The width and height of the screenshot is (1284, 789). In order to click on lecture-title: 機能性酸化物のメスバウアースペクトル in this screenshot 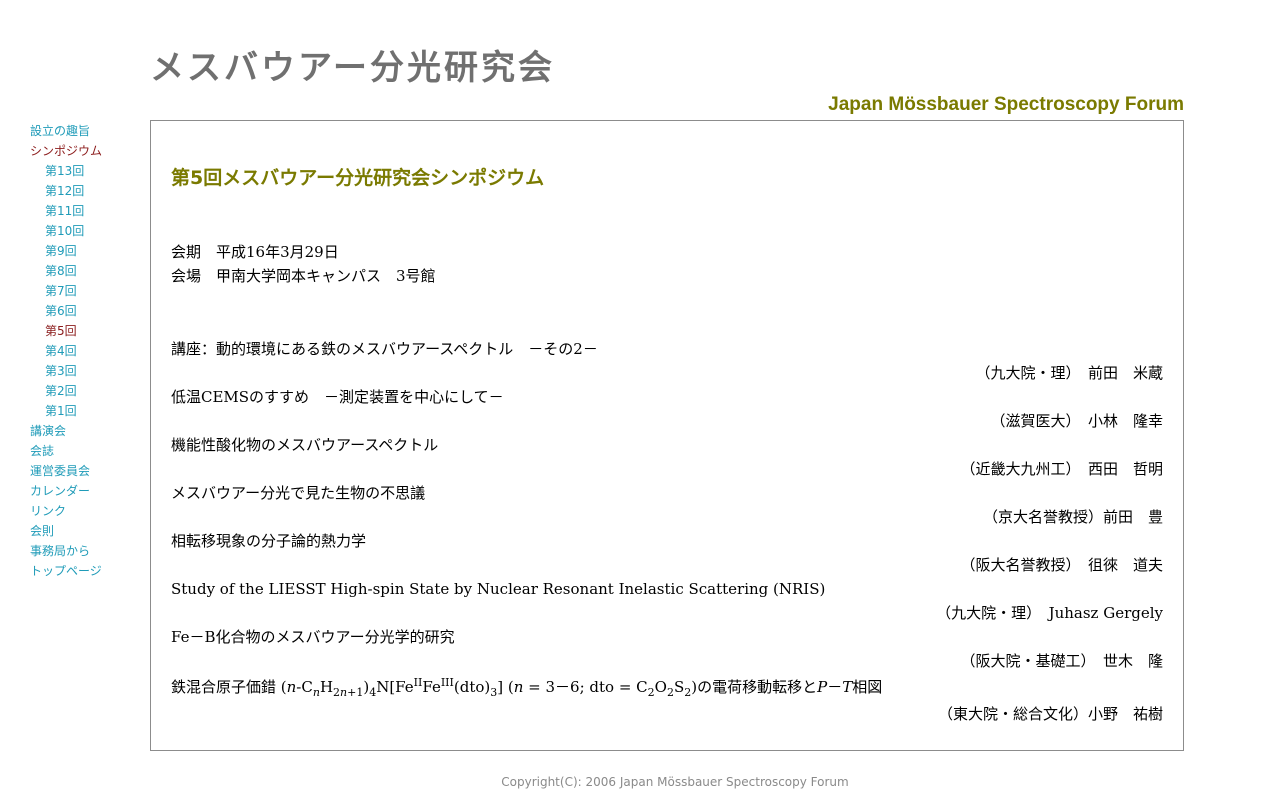, I will do `click(305, 445)`.